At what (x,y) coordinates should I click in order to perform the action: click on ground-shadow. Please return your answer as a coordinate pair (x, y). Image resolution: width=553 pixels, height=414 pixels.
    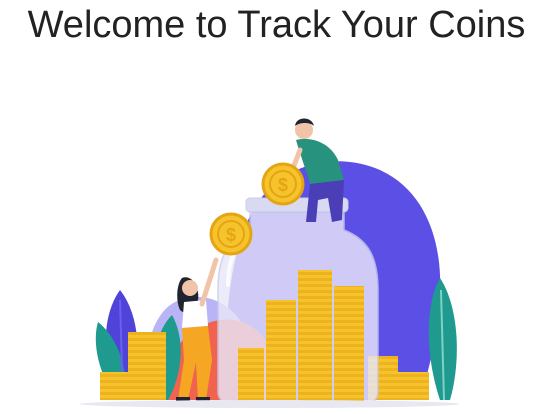
    Looking at the image, I should click on (270, 404).